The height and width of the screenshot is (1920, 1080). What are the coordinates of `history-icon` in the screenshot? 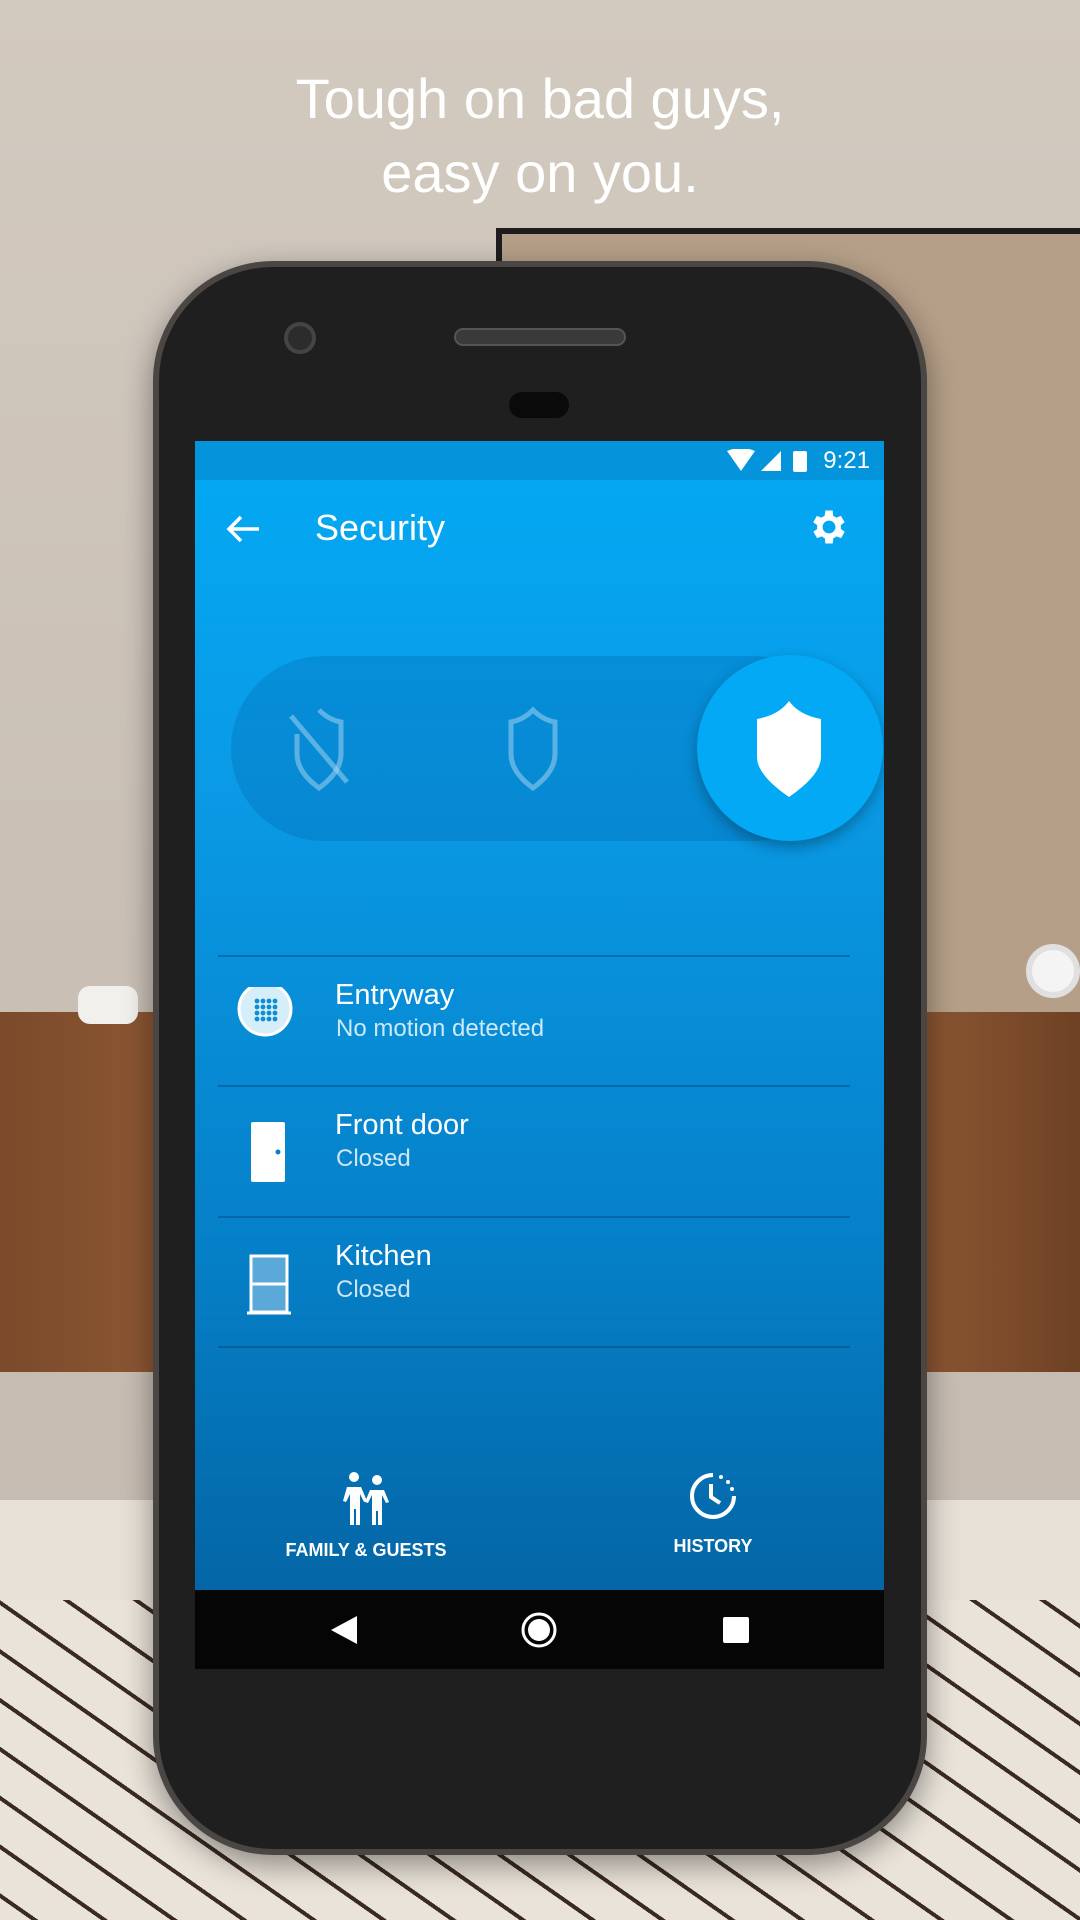 It's located at (713, 1496).